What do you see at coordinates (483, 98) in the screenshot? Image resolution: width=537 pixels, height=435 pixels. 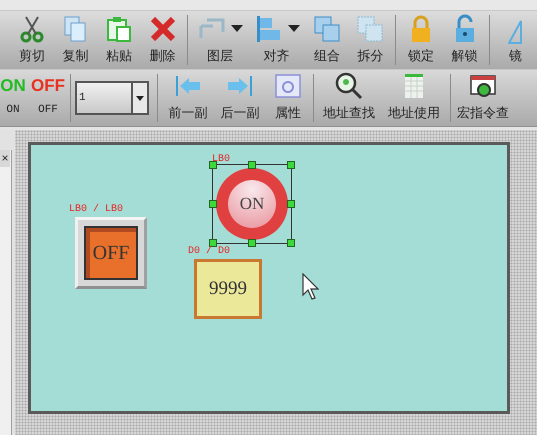 I see `toolbar-button: 宏指令查` at bounding box center [483, 98].